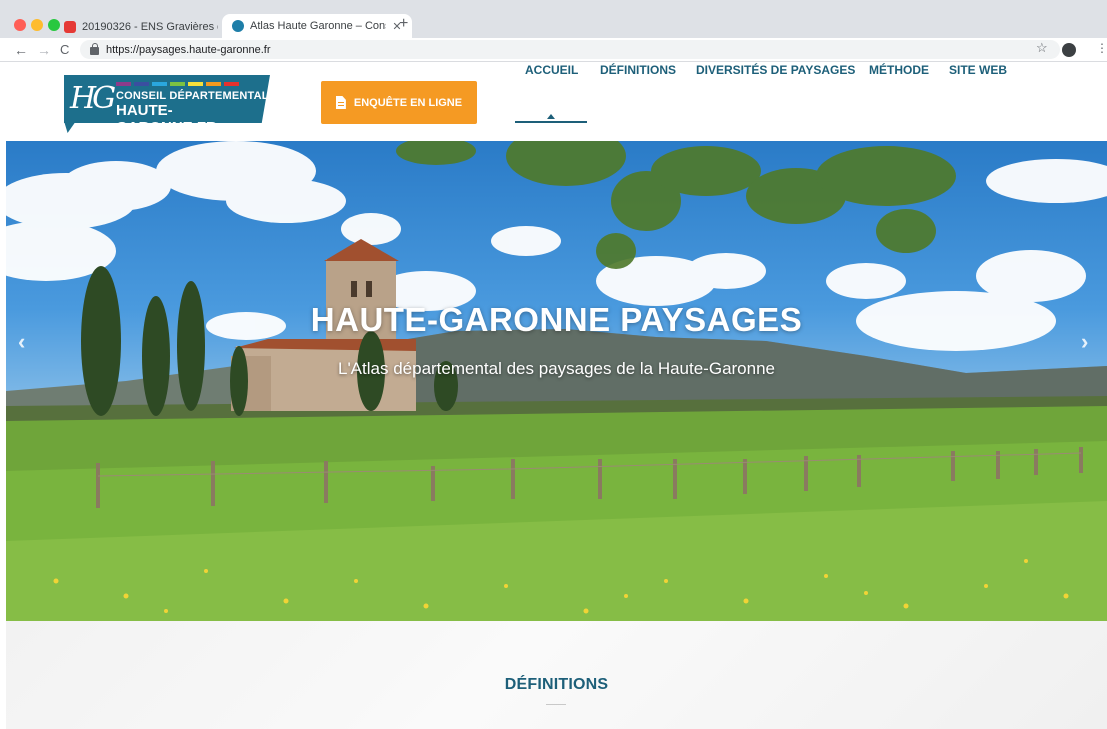 The image size is (1107, 729). Describe the element at coordinates (93, 98) in the screenshot. I see `logo-monogram: HG` at that location.